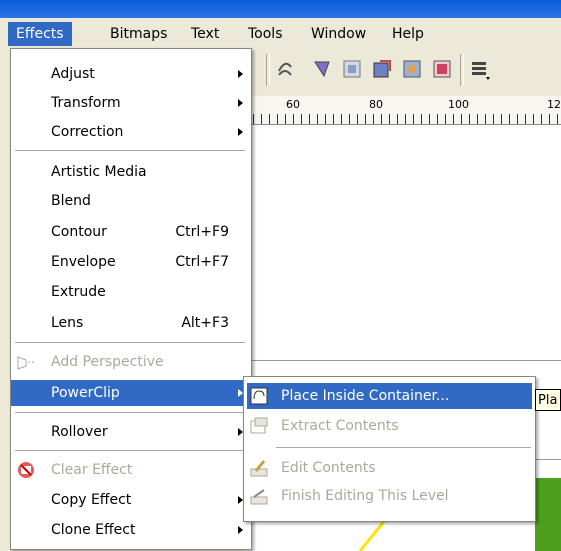  Describe the element at coordinates (280, 9) in the screenshot. I see `title-bar` at that location.